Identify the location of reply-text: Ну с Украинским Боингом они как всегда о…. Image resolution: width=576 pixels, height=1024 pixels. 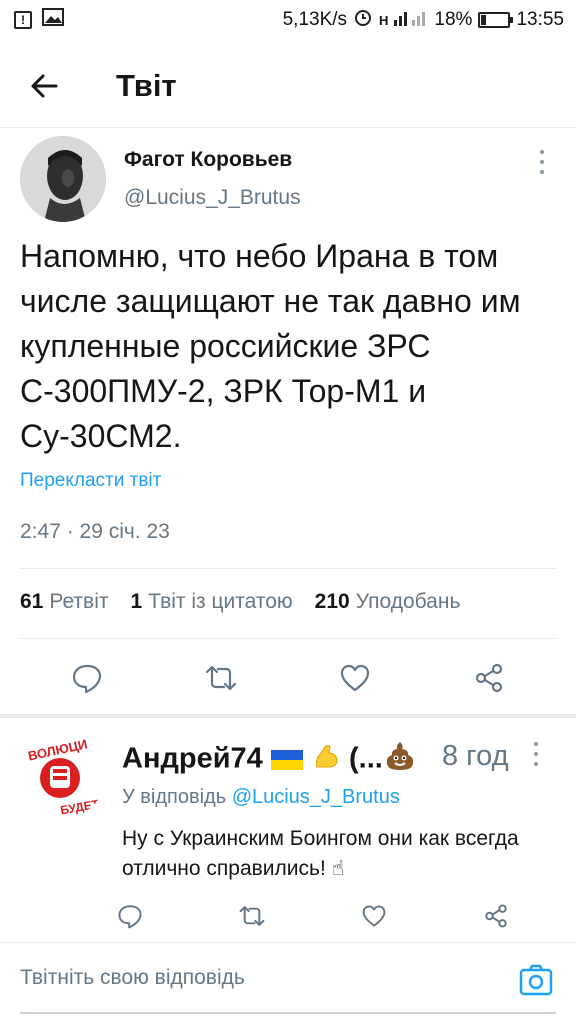
(320, 853).